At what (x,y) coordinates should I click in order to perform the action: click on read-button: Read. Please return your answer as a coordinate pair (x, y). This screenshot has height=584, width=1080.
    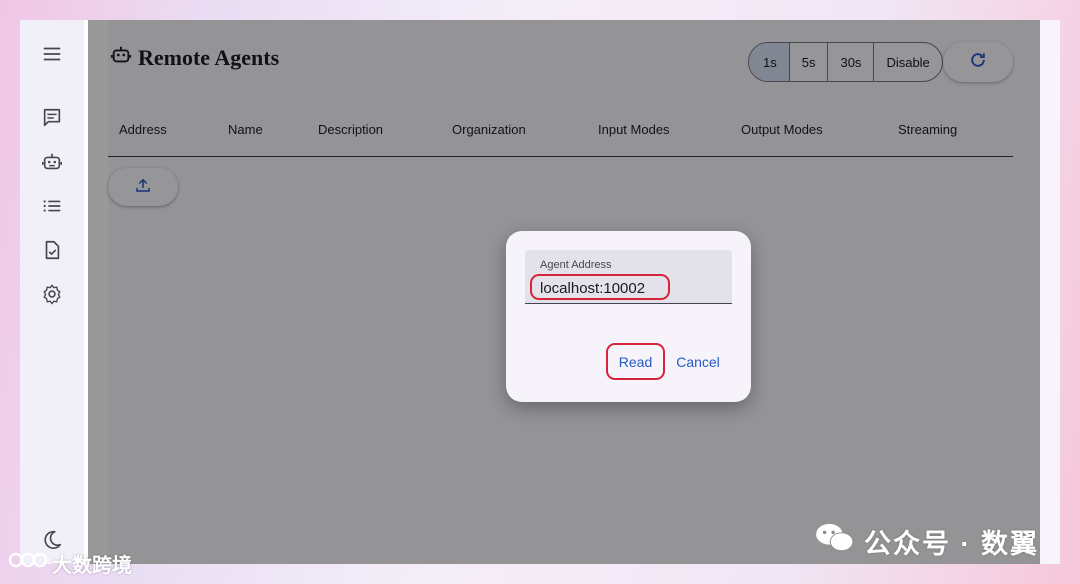
    Looking at the image, I should click on (635, 361).